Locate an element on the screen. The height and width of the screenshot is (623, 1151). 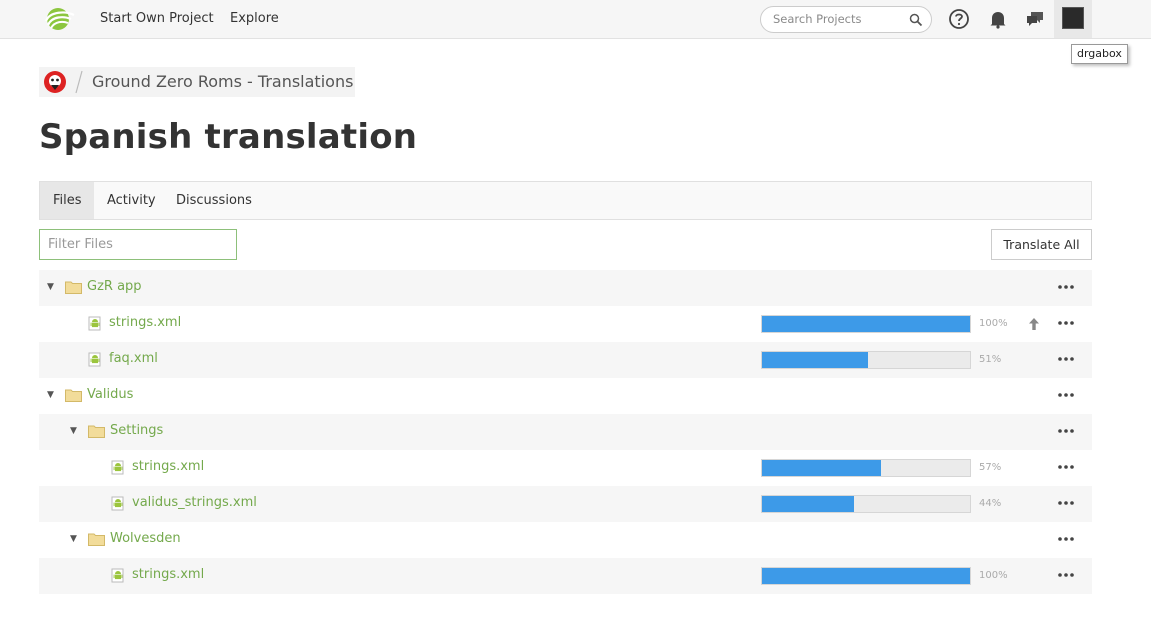
project-logo-icon is located at coordinates (55, 82).